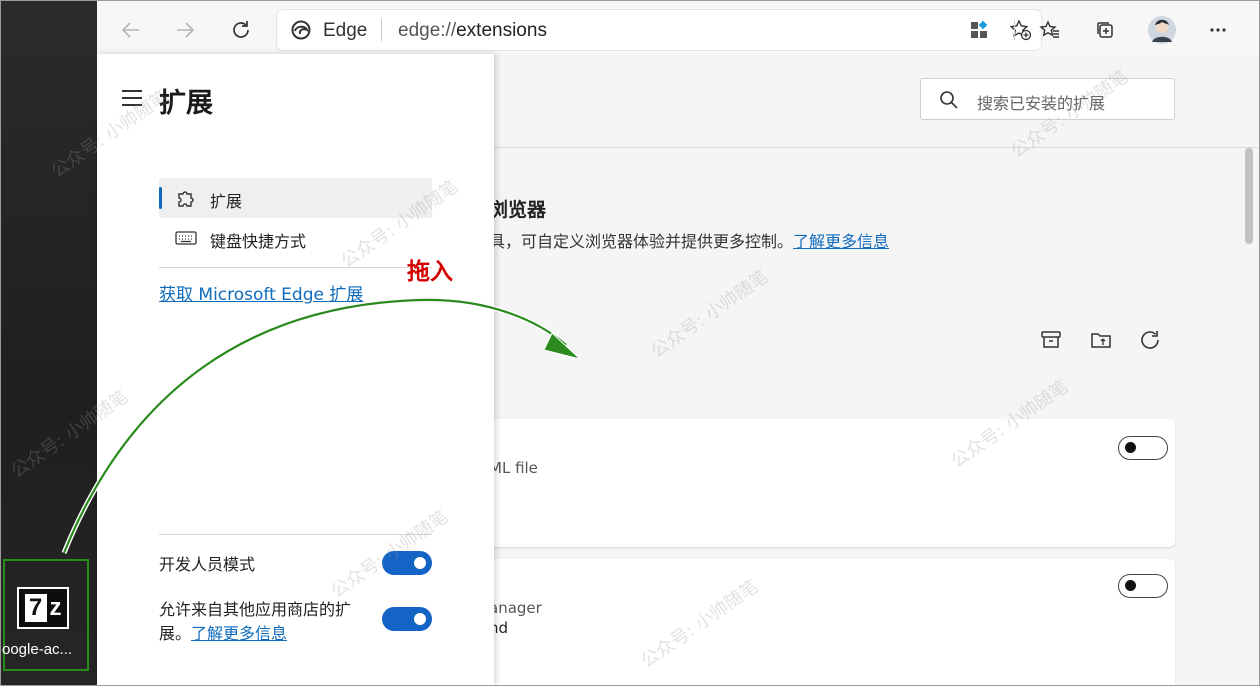 The width and height of the screenshot is (1260, 686). What do you see at coordinates (43, 608) in the screenshot?
I see `7z-archive-icon: 7z` at bounding box center [43, 608].